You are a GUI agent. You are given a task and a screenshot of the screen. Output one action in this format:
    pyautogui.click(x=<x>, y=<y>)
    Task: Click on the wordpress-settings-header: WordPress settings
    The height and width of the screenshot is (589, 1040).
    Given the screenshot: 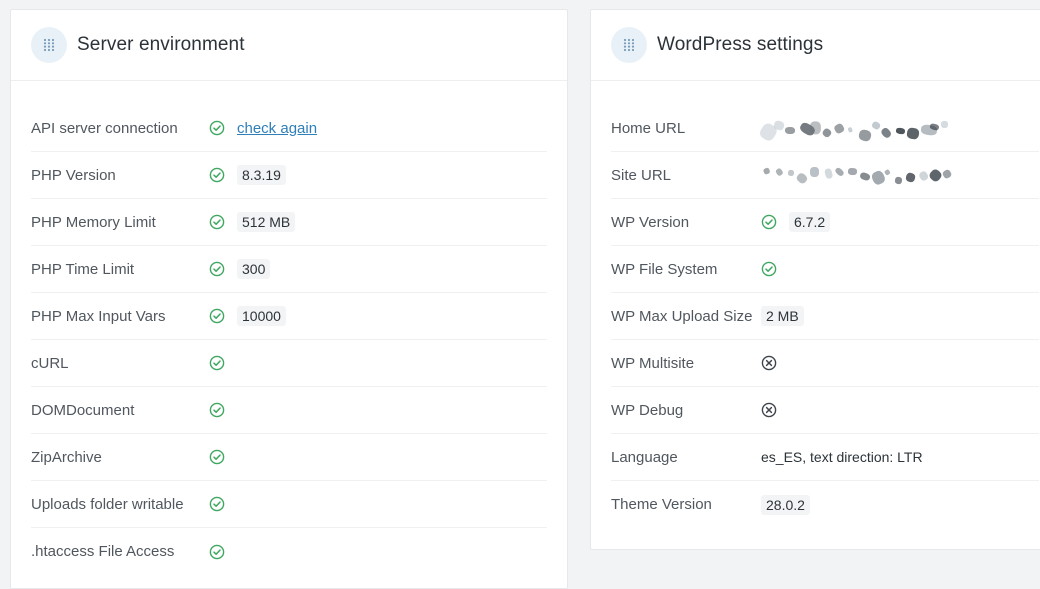 What is the action you would take?
    pyautogui.click(x=815, y=45)
    